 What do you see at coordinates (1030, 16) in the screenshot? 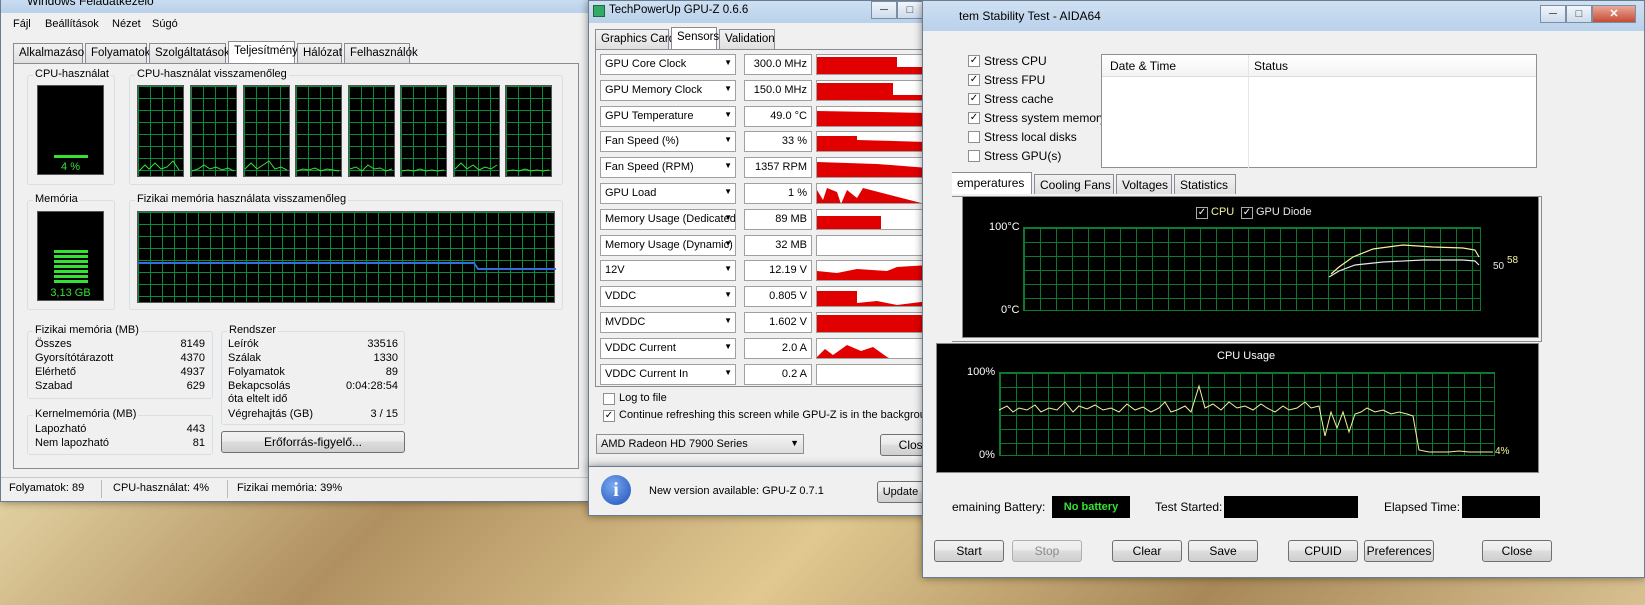
I see `aida64-title: tem Stability Test - AIDA64` at bounding box center [1030, 16].